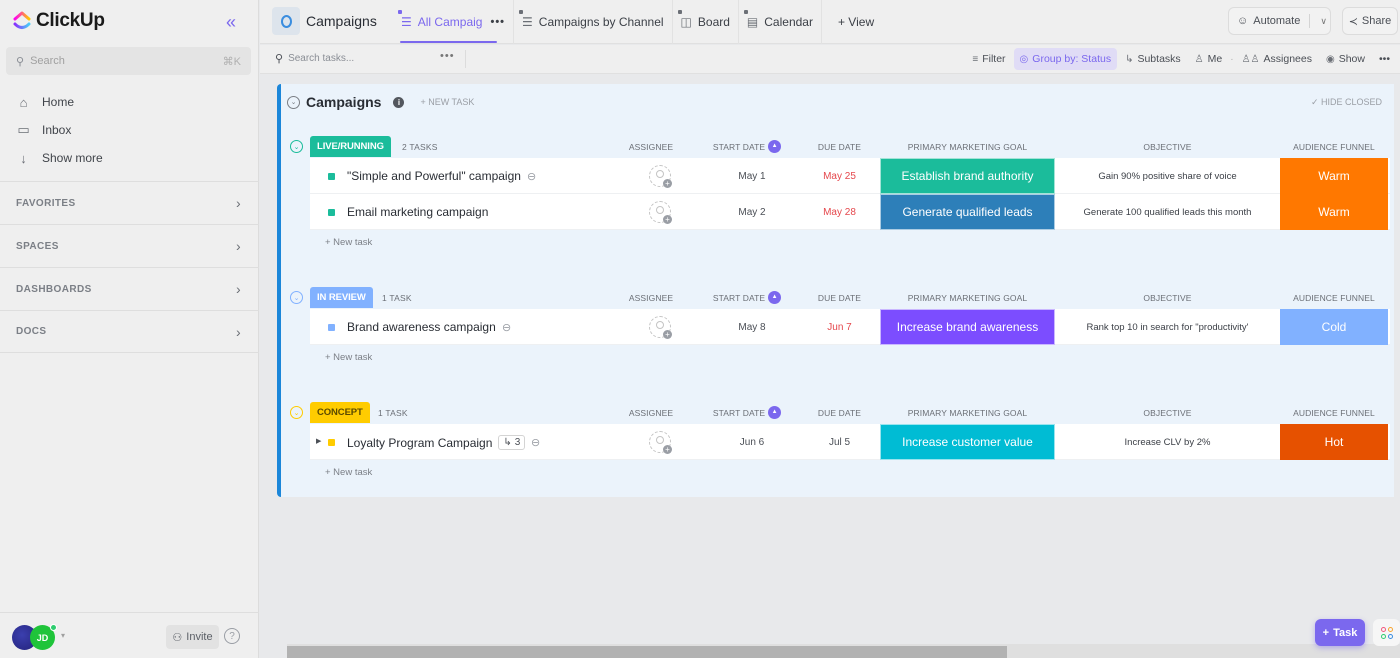 This screenshot has width=1400, height=658. I want to click on automate-button: ☺ Automate ∨, so click(1279, 21).